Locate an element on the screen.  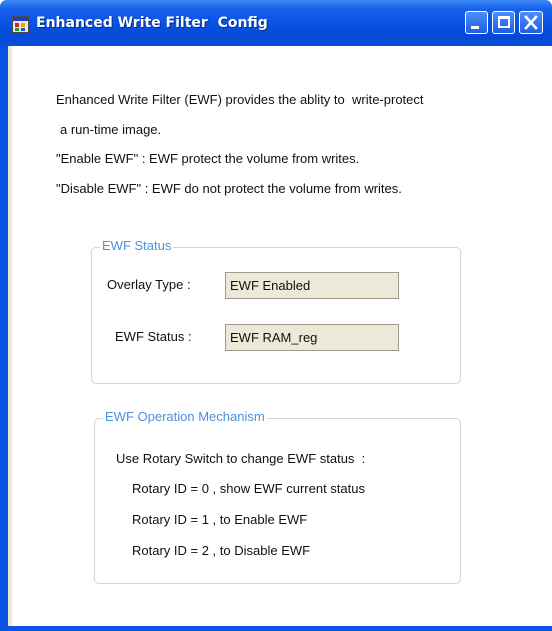
maximize-button is located at coordinates (503, 22).